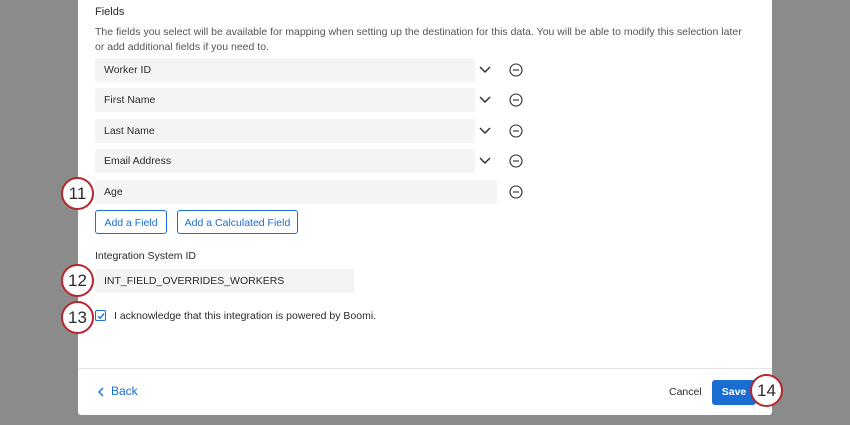  What do you see at coordinates (77, 280) in the screenshot?
I see `step-marker: 12` at bounding box center [77, 280].